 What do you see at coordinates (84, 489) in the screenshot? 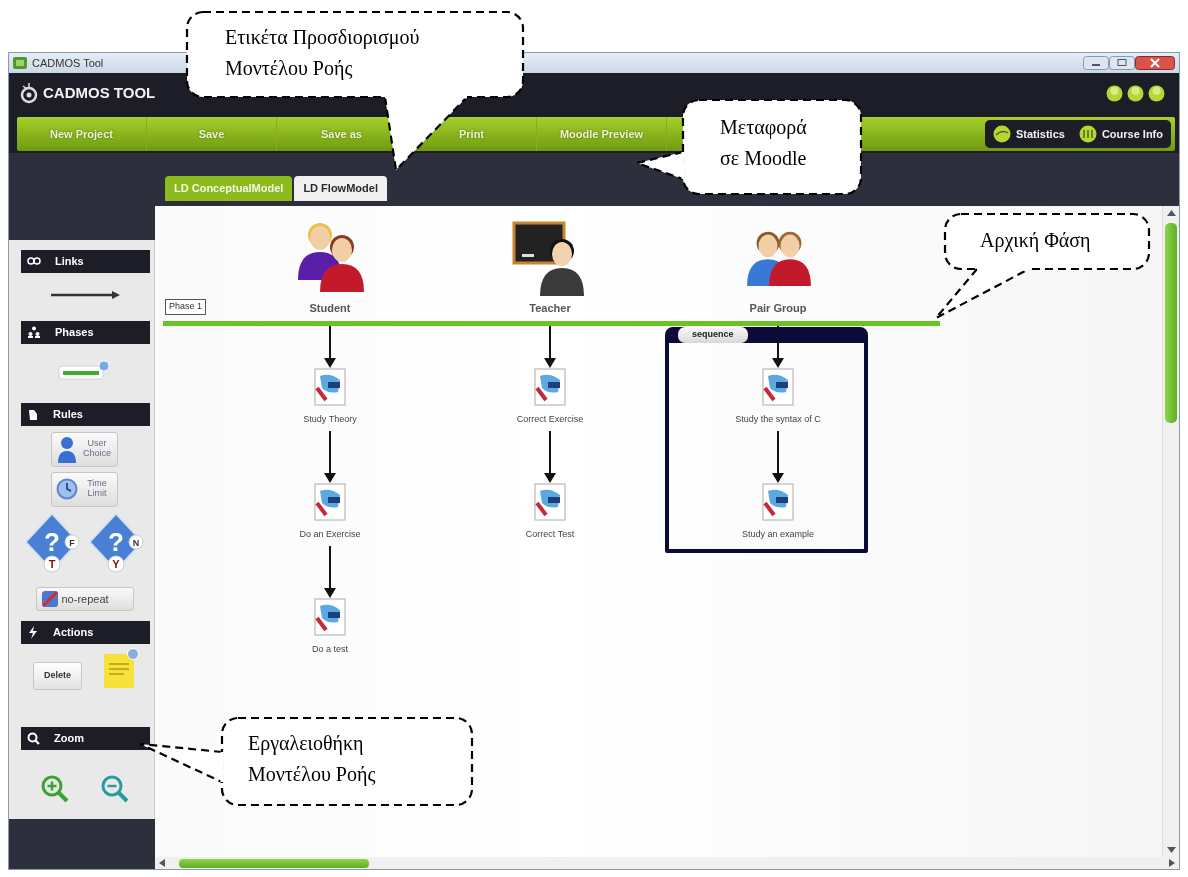
I see `rule-button: Time Limit` at bounding box center [84, 489].